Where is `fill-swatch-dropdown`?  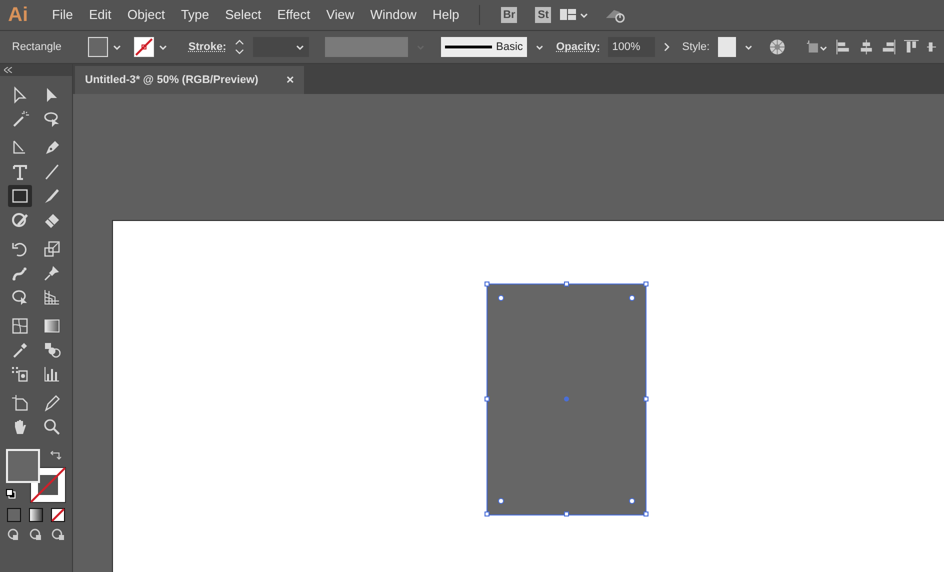
fill-swatch-dropdown is located at coordinates (105, 47).